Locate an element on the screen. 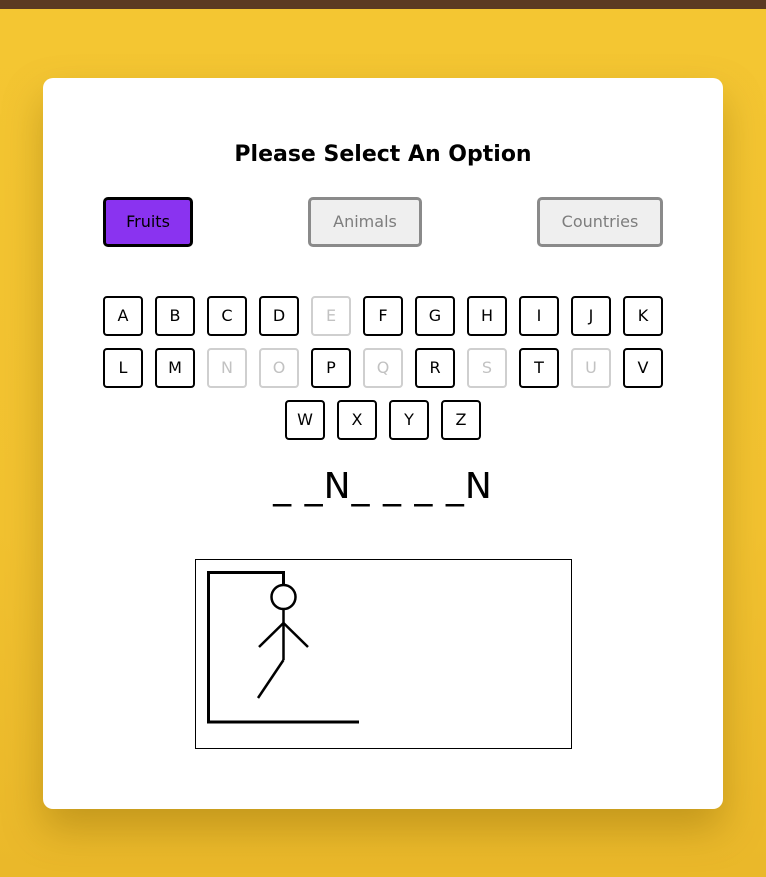 Image resolution: width=766 pixels, height=877 pixels. page-title: Please Select An Option is located at coordinates (383, 154).